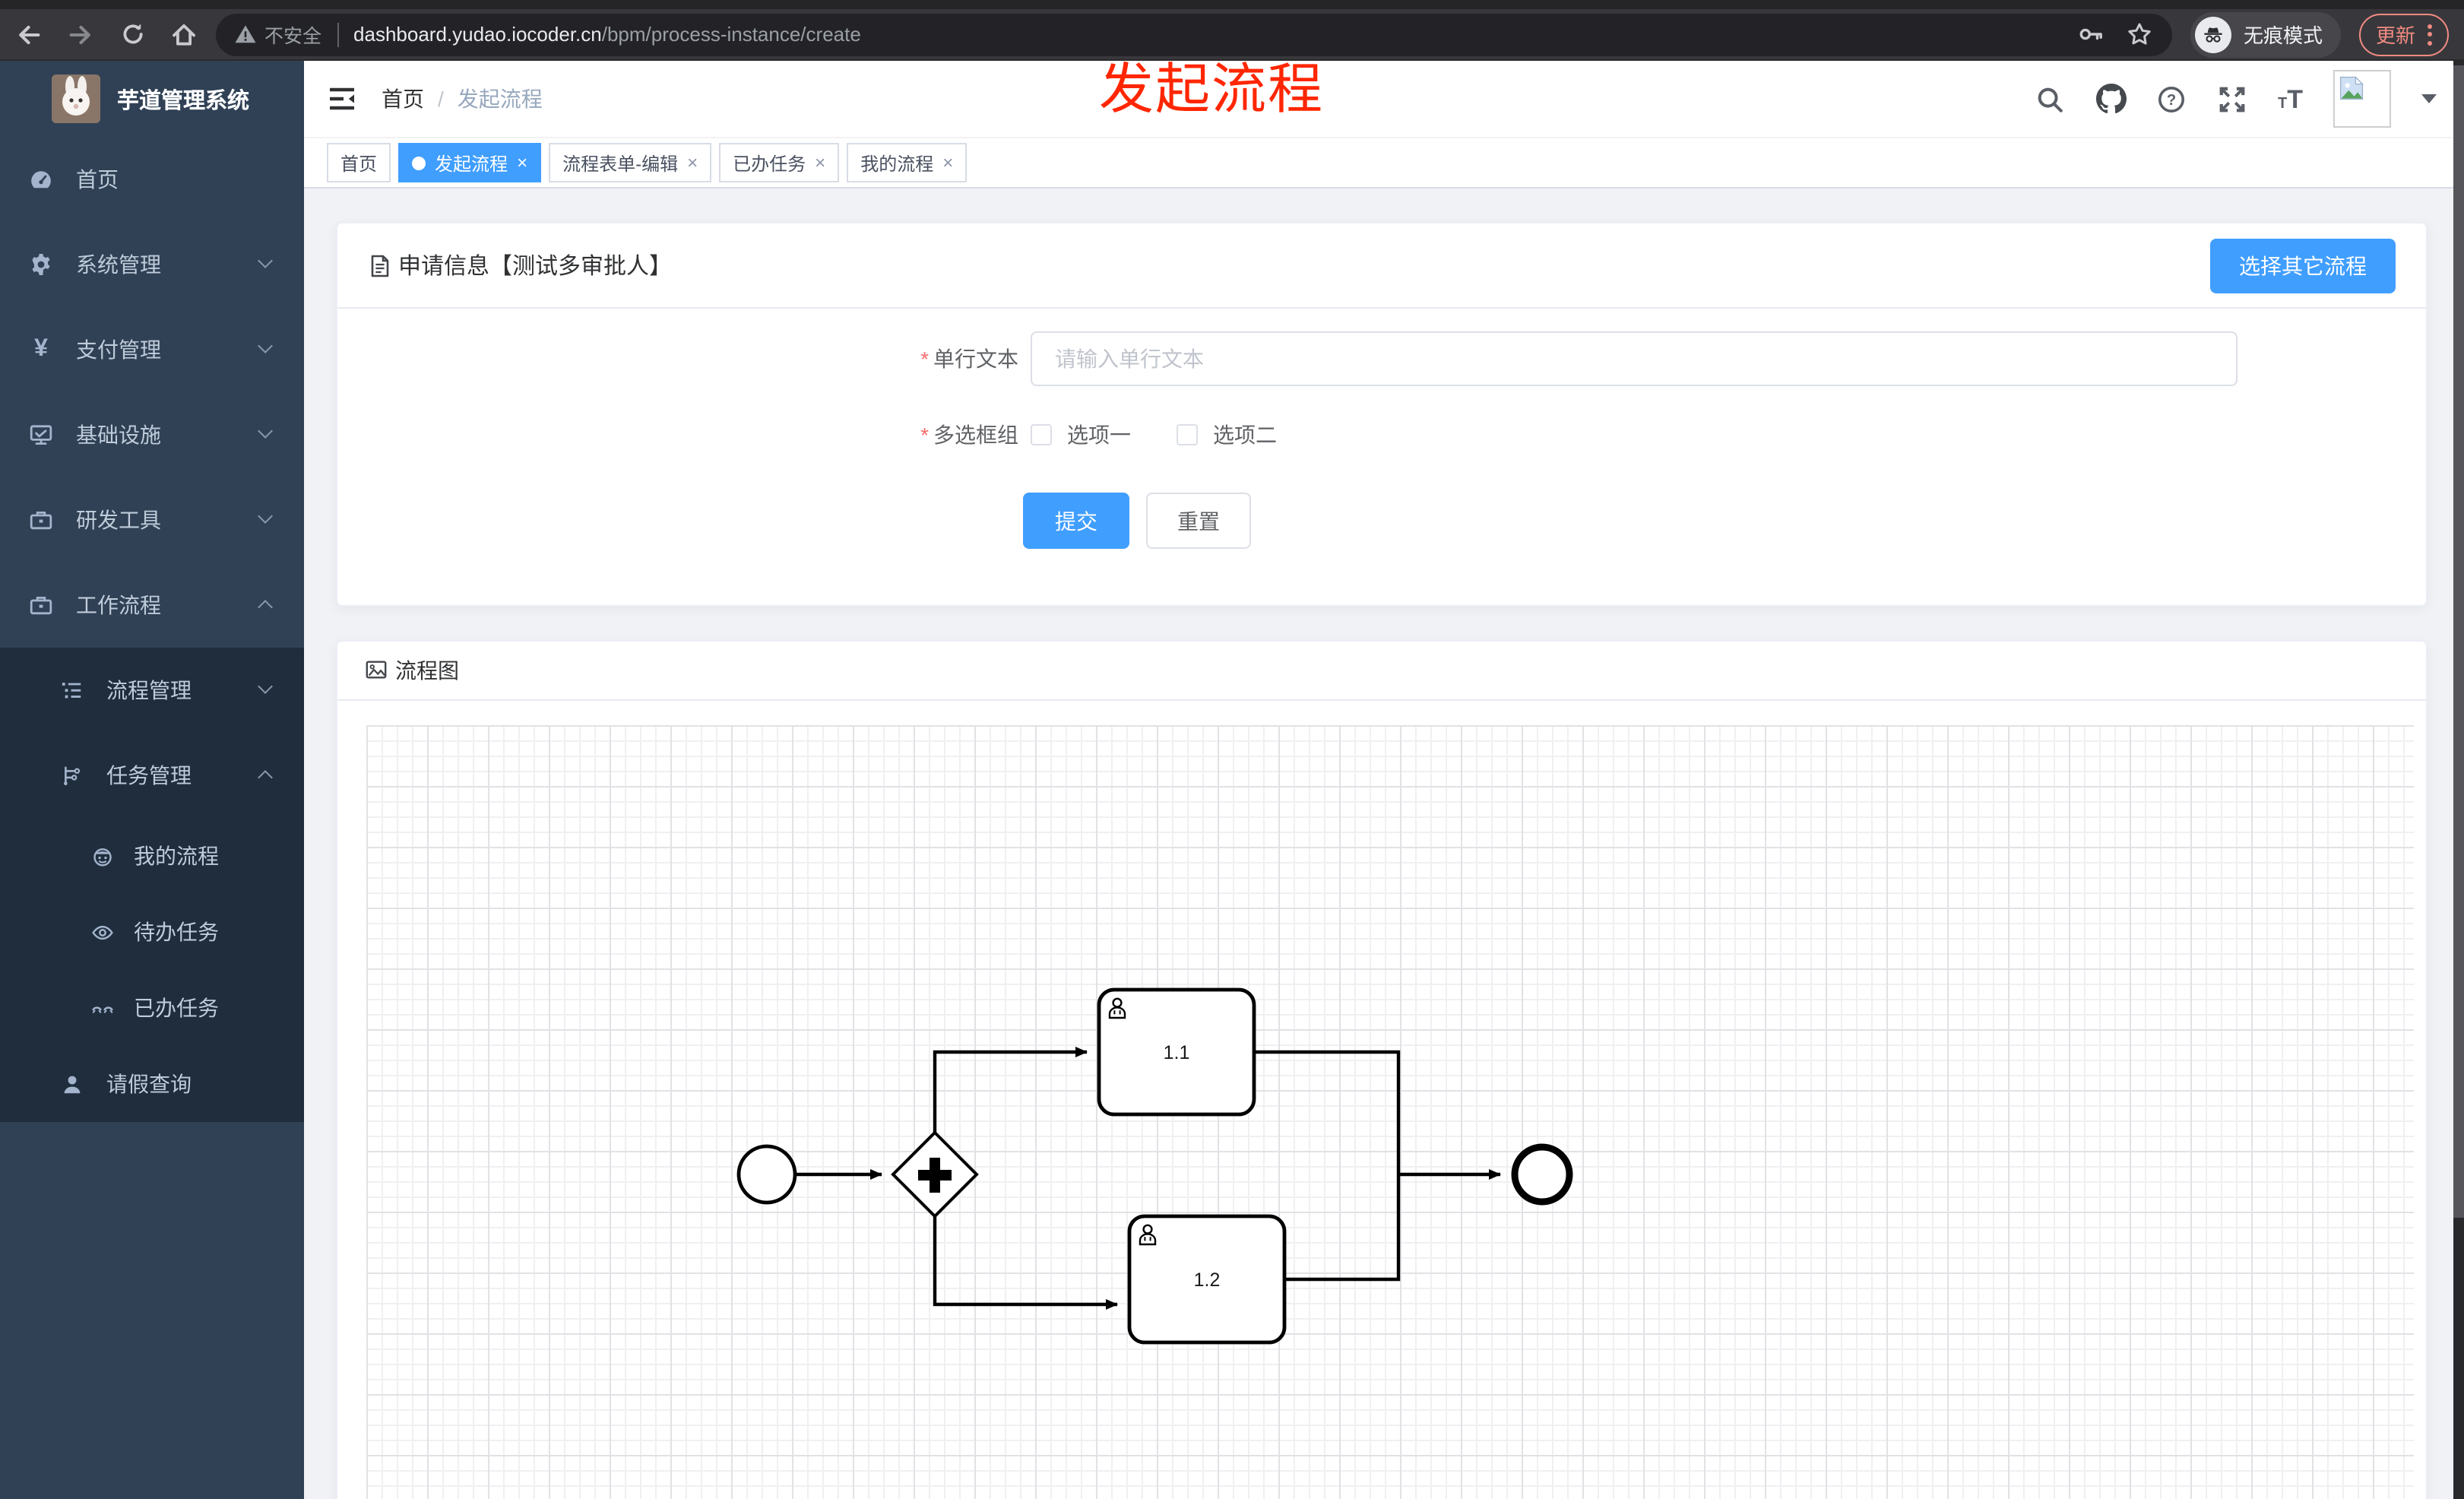 Image resolution: width=2464 pixels, height=1499 pixels. I want to click on annotation-title: 发起流程, so click(1212, 89).